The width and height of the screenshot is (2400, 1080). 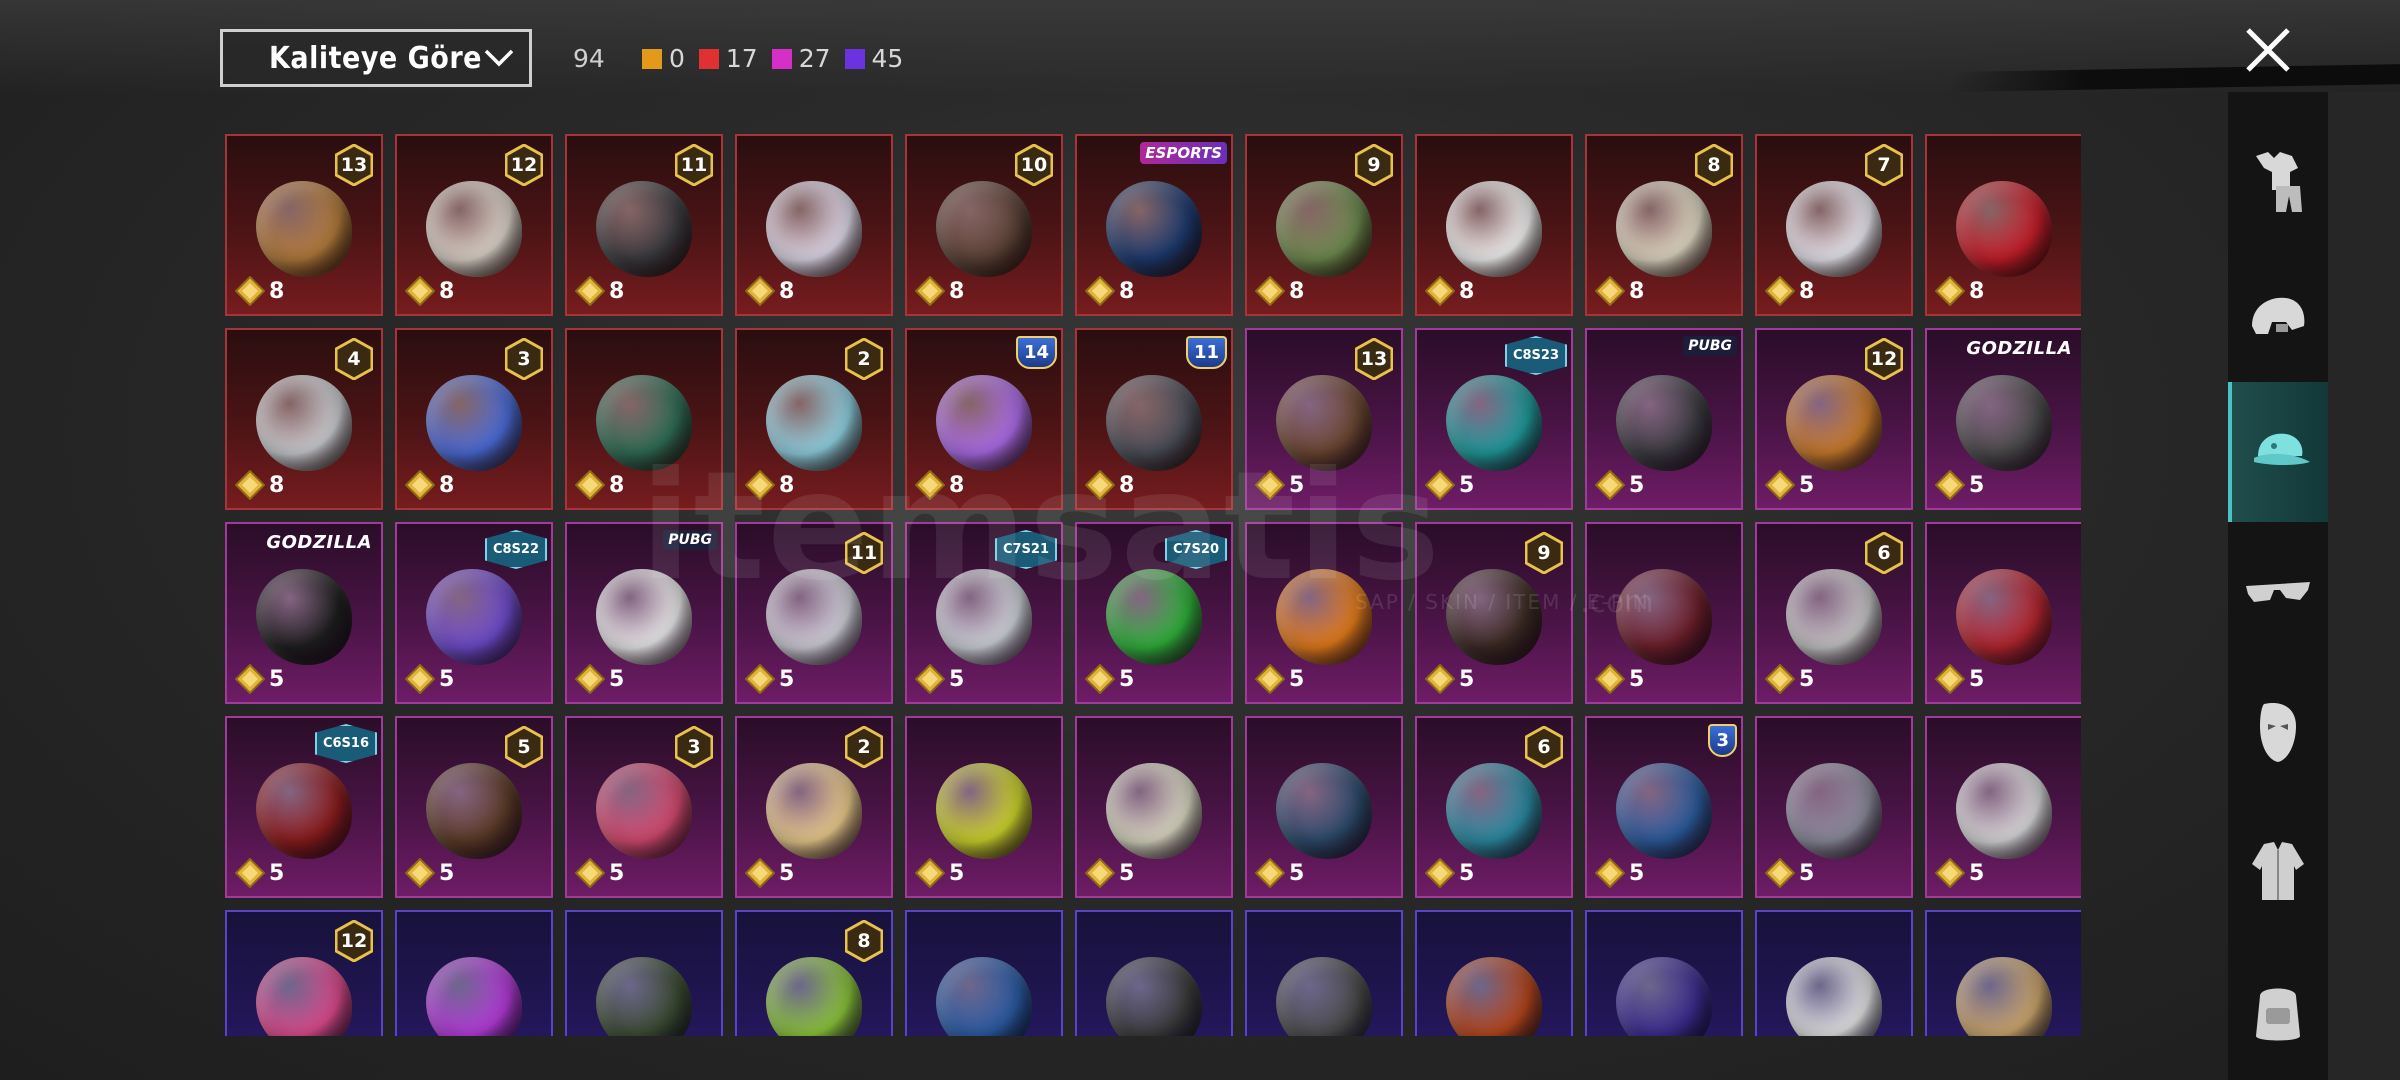 I want to click on item-card: C7S20 5, so click(x=1154, y=613).